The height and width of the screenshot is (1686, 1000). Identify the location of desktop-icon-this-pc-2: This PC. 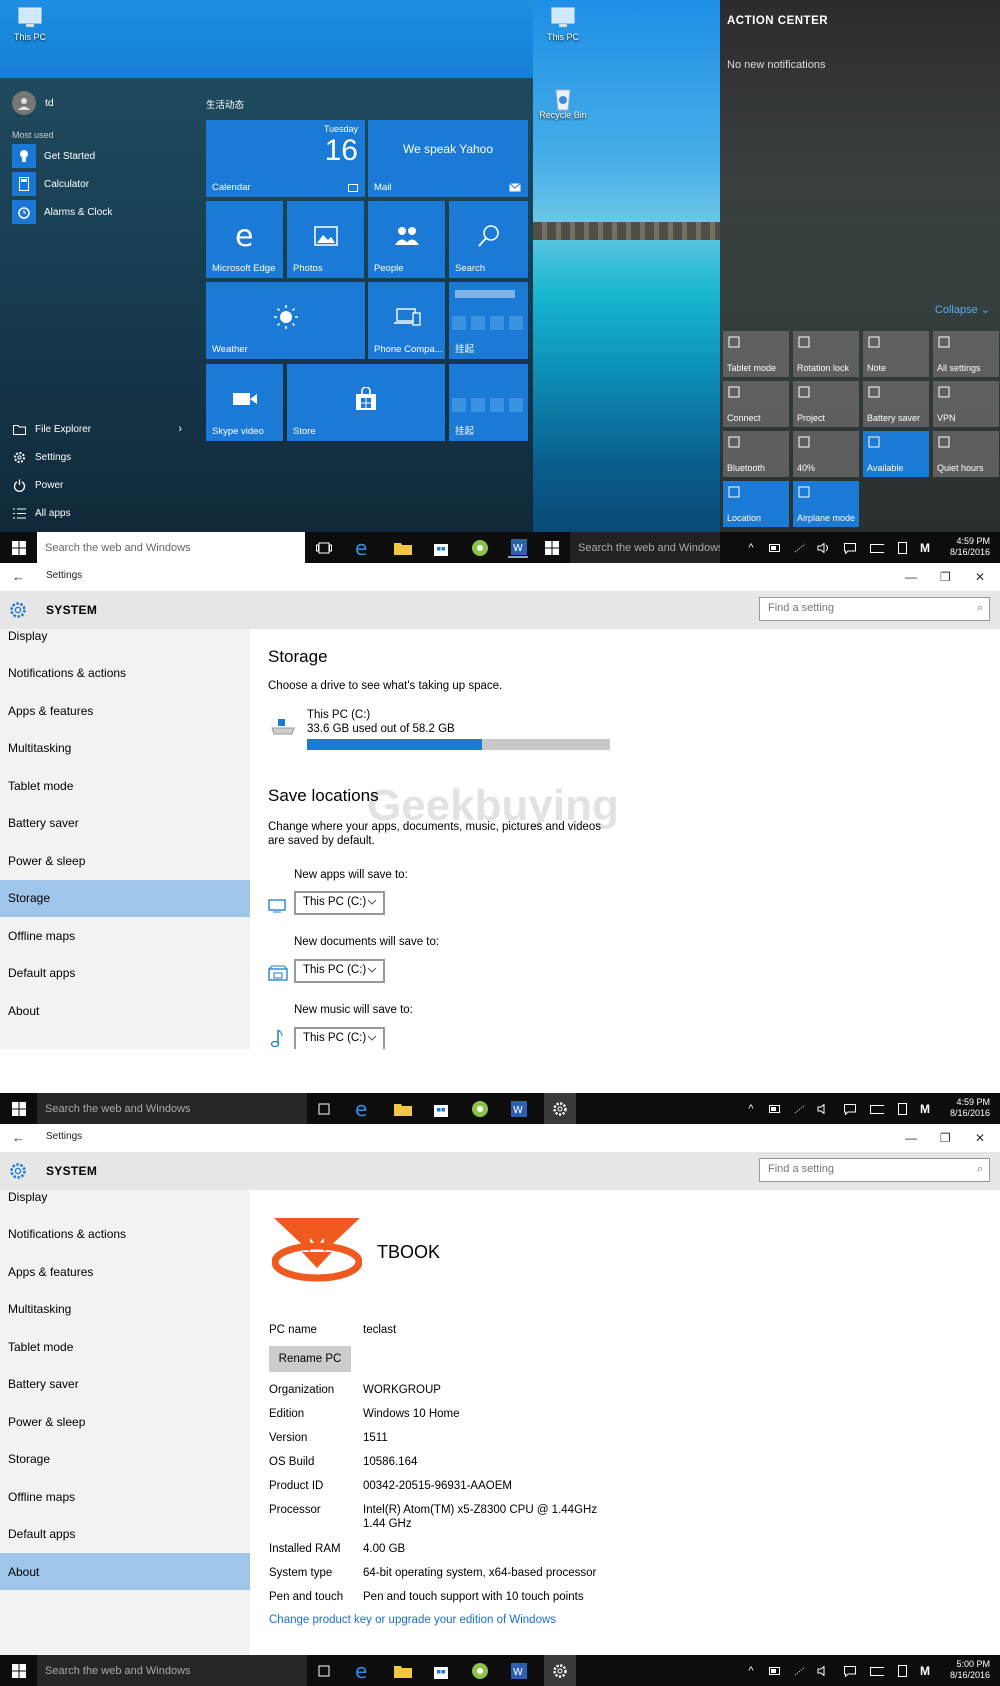
(563, 24).